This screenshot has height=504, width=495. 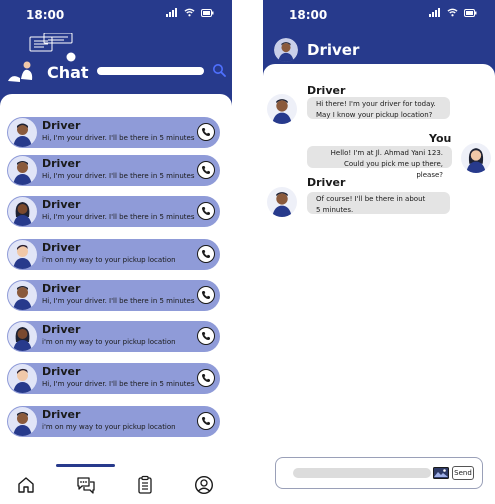 What do you see at coordinates (86, 485) in the screenshot?
I see `chat-bubbles-icon` at bounding box center [86, 485].